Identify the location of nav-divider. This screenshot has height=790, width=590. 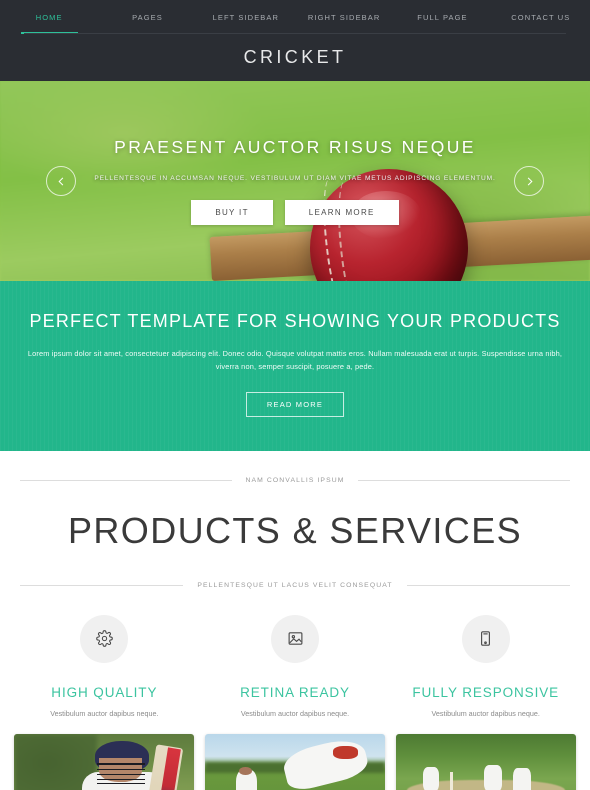
(295, 33).